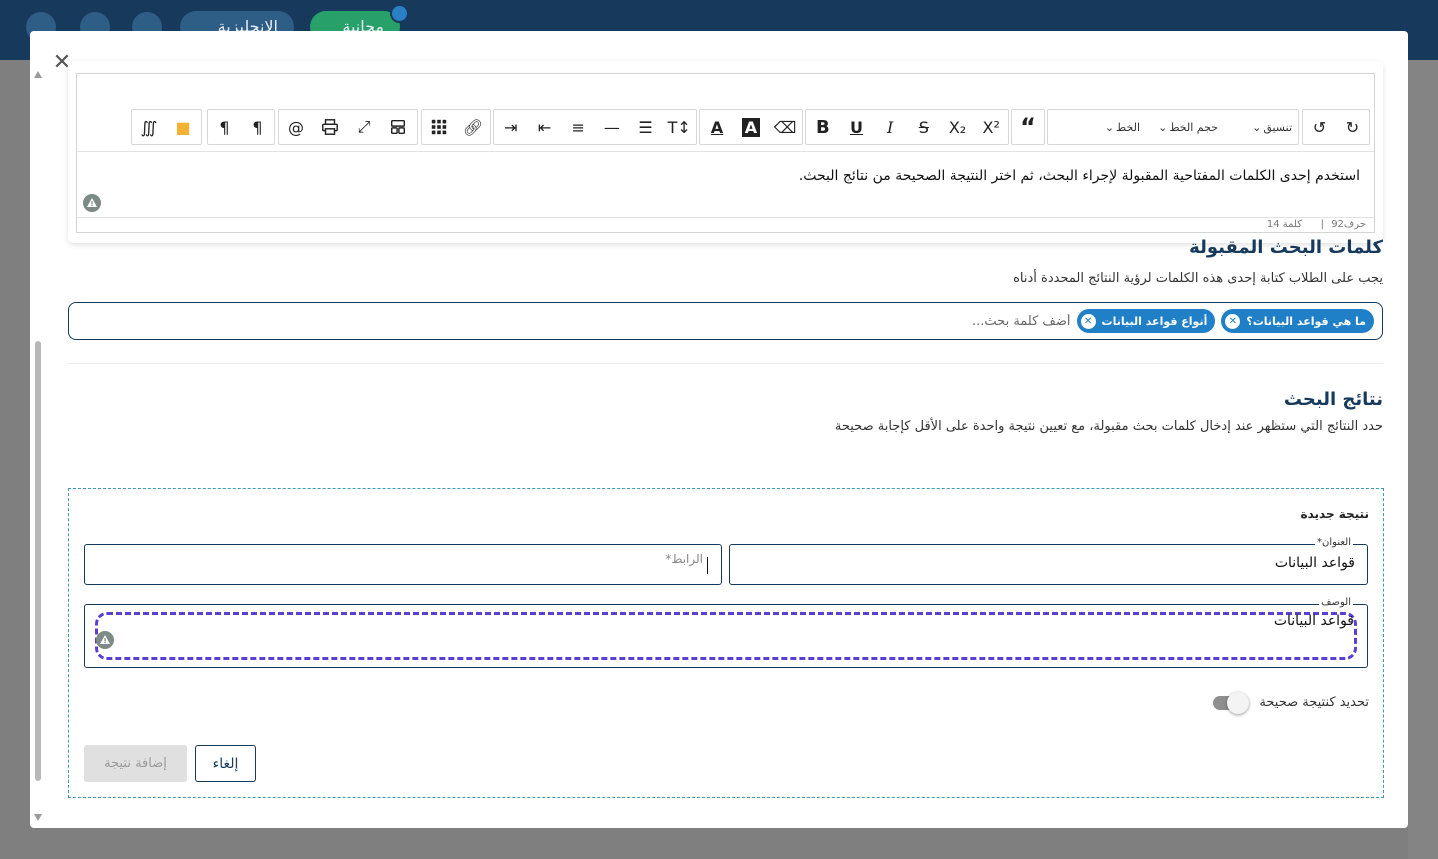 The image size is (1438, 859). I want to click on redo-icon: ↻, so click(1352, 127).